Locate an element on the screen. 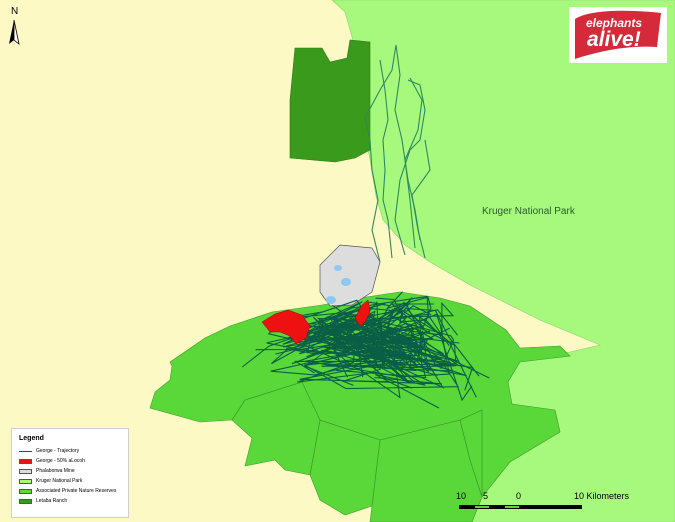 This screenshot has width=675, height=522. north-arrow-icon is located at coordinates (14, 32).